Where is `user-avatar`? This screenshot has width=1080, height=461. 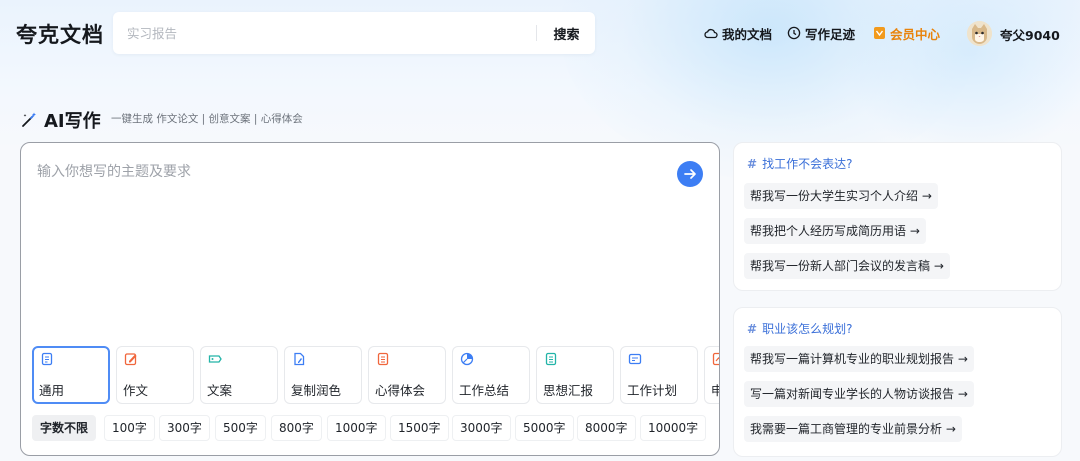
user-avatar is located at coordinates (979, 33).